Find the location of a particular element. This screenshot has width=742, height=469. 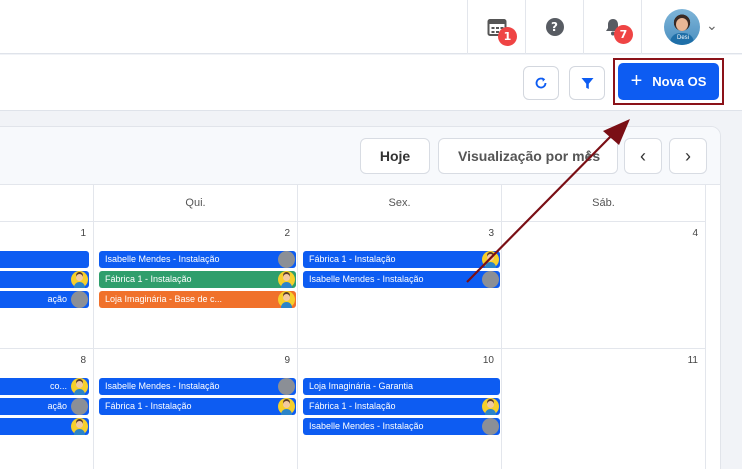

day-number: 10 is located at coordinates (488, 360).